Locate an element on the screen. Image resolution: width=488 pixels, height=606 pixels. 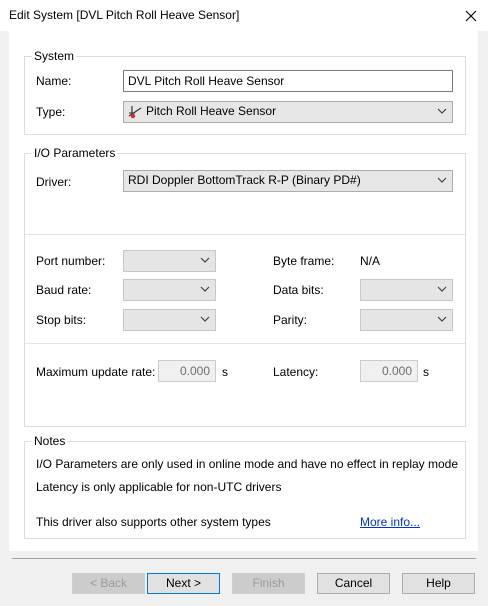
pitch-roll-heave-icon is located at coordinates (135, 112).